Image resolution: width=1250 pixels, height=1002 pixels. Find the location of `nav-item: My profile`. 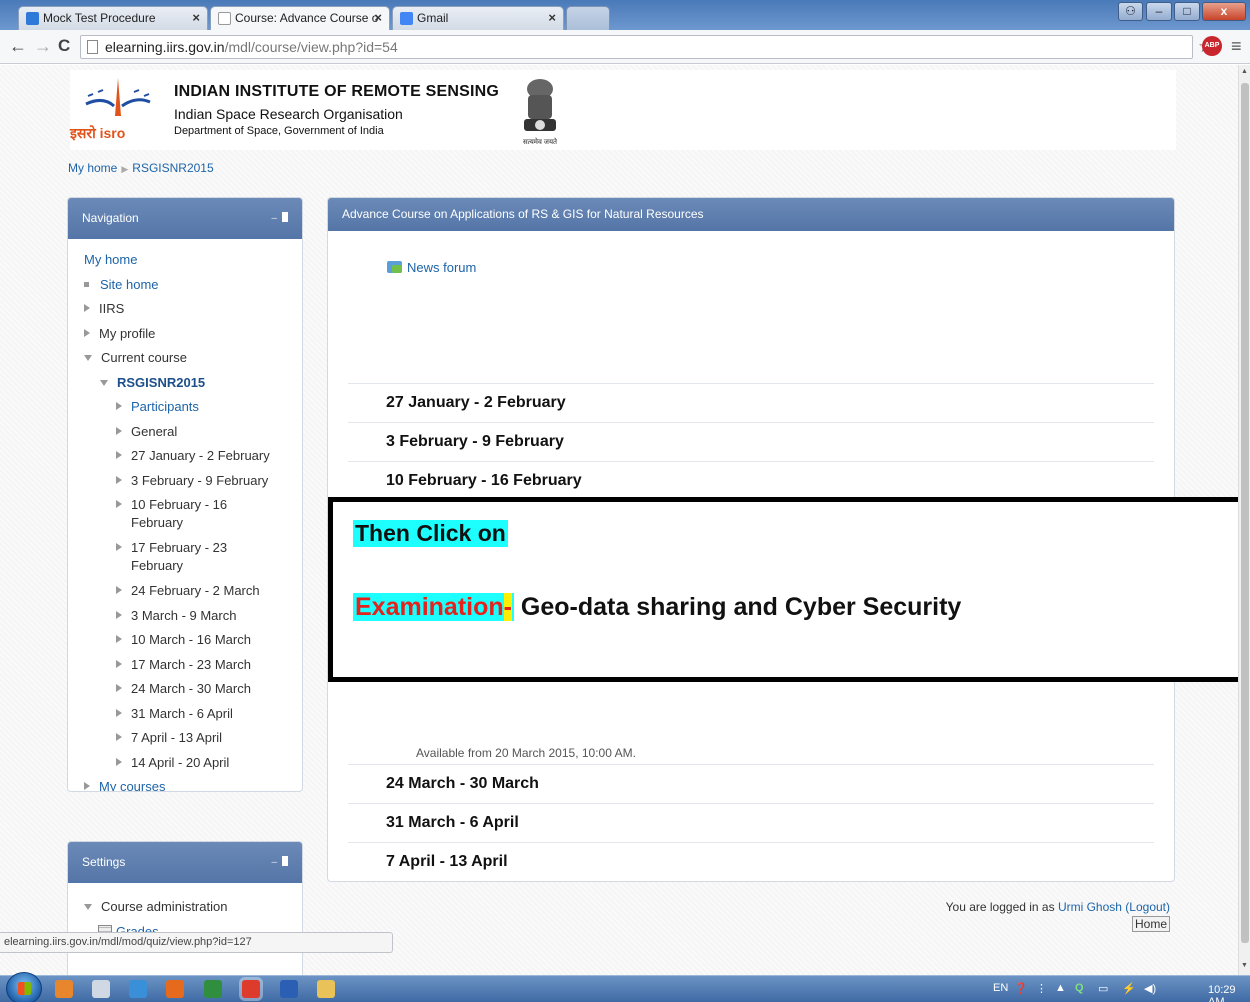

nav-item: My profile is located at coordinates (193, 334).